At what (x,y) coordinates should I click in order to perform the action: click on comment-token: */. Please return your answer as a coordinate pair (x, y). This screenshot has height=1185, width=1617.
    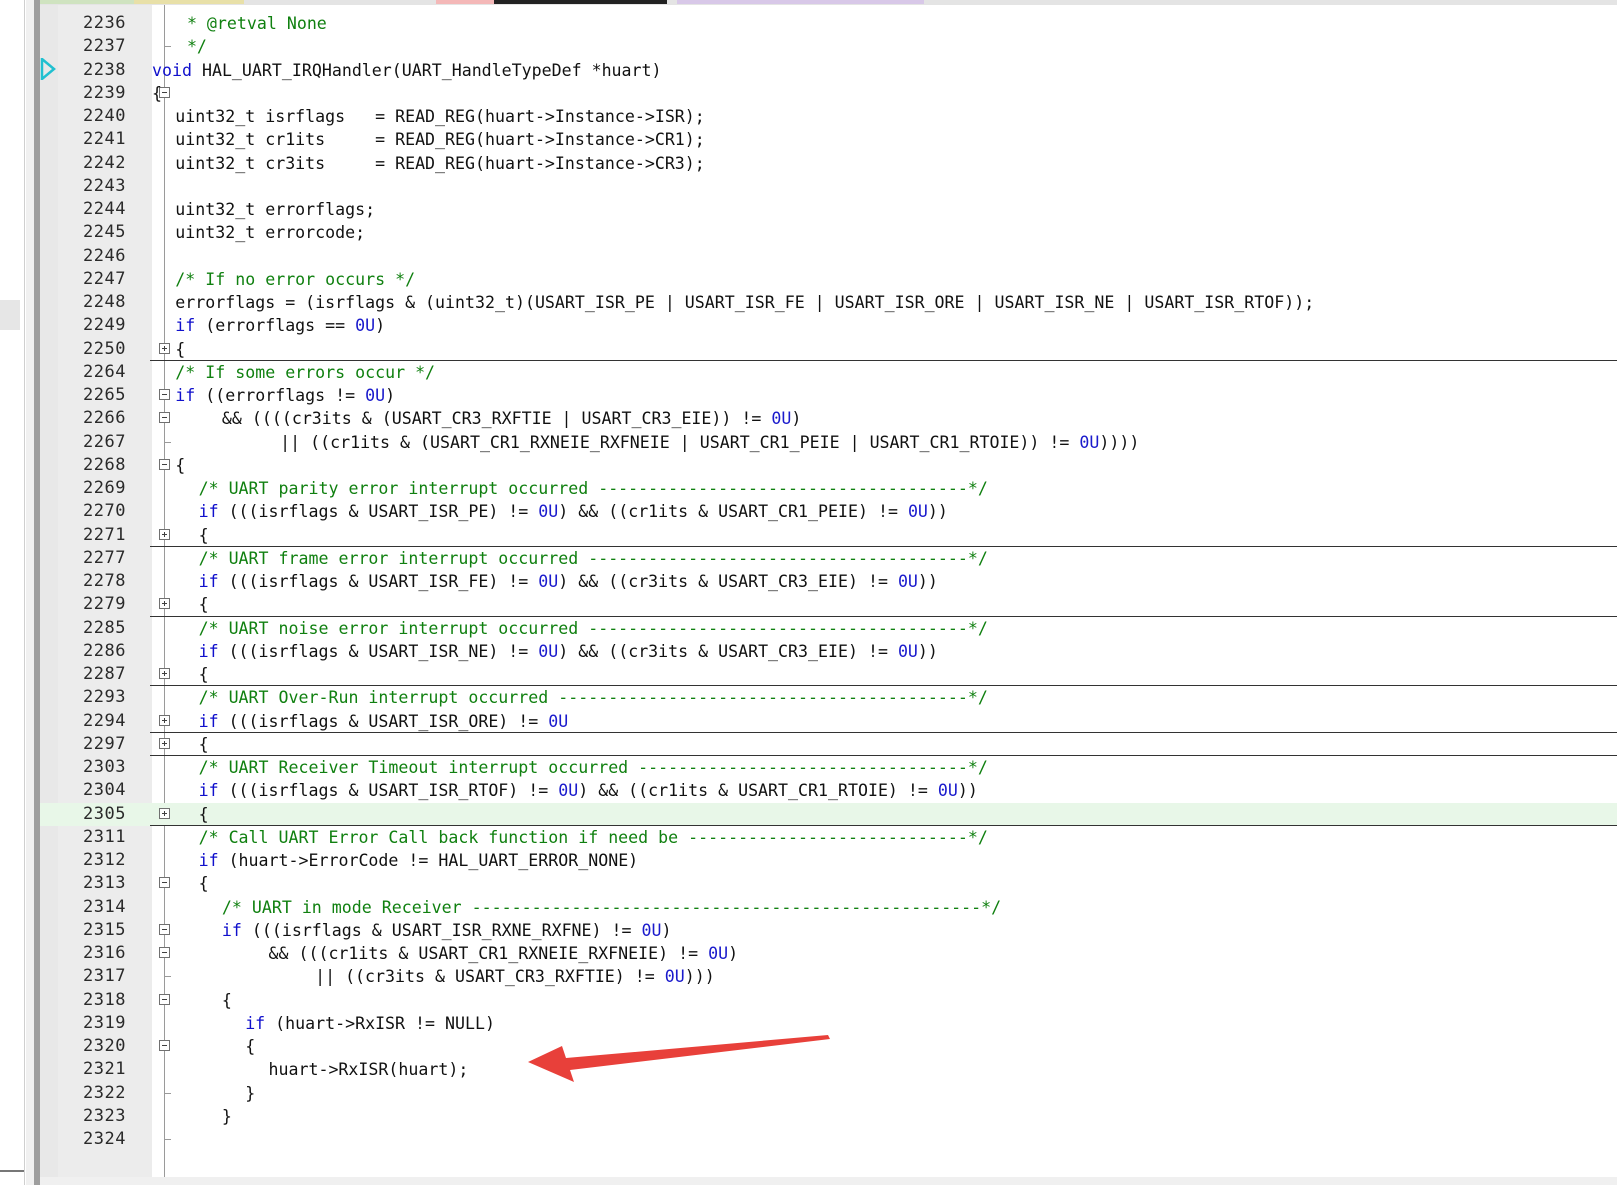
    Looking at the image, I should click on (196, 47).